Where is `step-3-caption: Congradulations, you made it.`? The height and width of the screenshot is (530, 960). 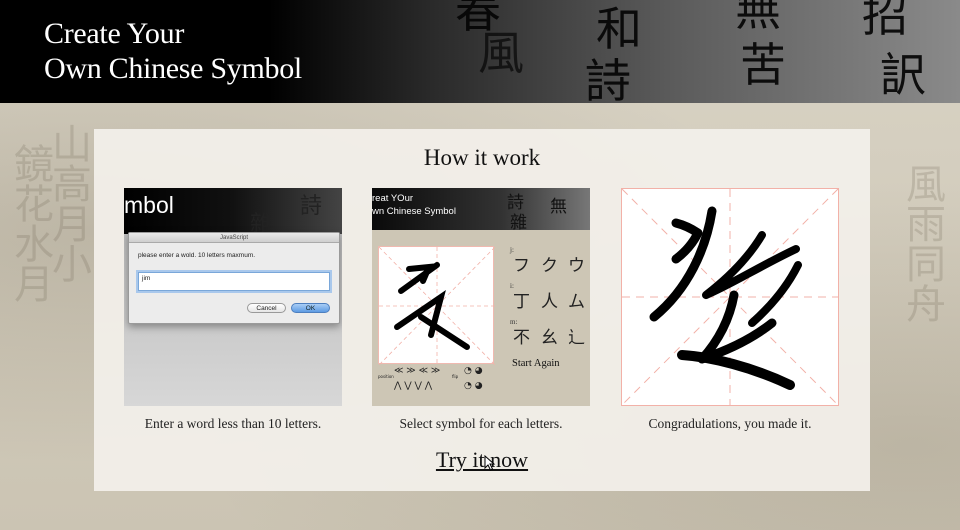
step-3-caption: Congradulations, you made it. is located at coordinates (730, 423).